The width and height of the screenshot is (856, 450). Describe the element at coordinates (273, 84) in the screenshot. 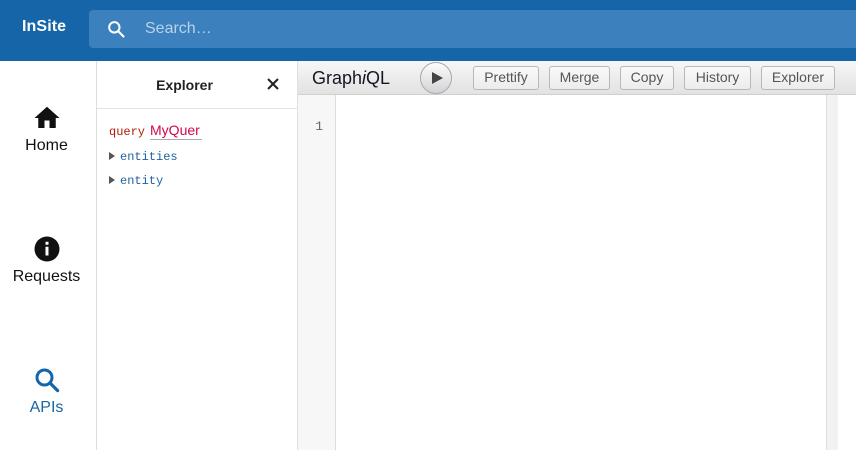

I see `close-icon` at that location.